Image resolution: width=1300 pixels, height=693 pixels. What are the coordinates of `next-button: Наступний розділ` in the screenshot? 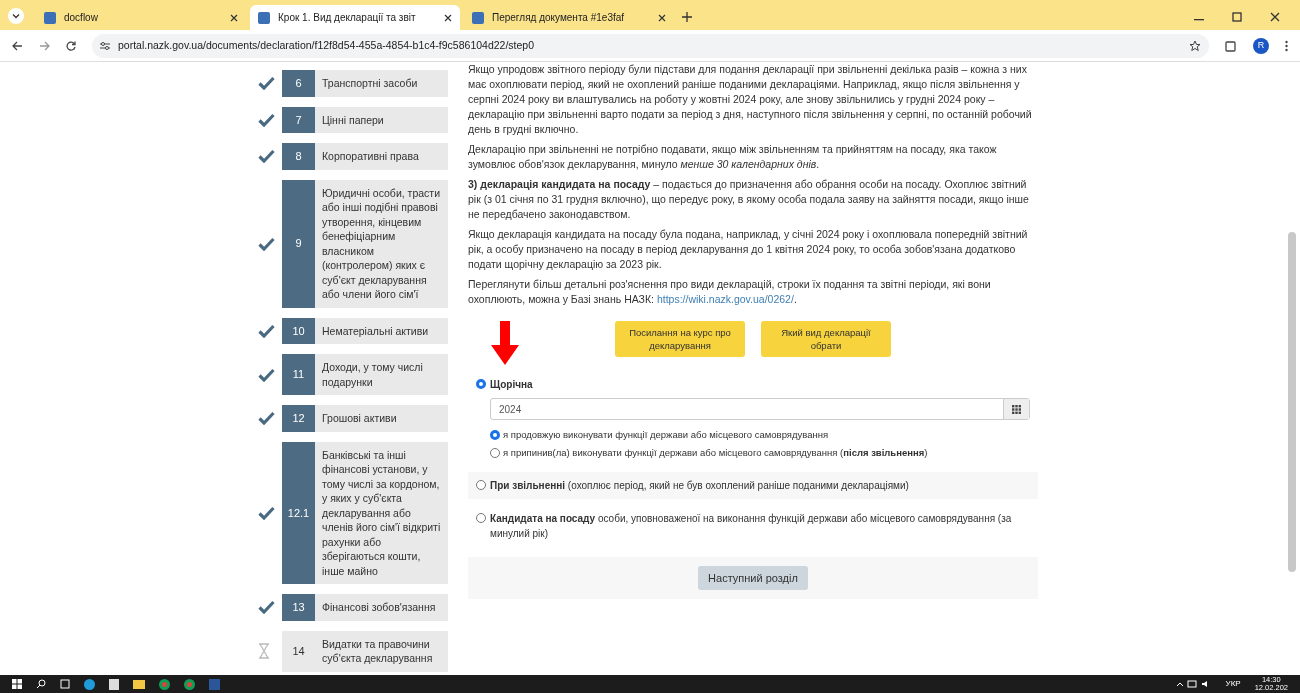 It's located at (753, 578).